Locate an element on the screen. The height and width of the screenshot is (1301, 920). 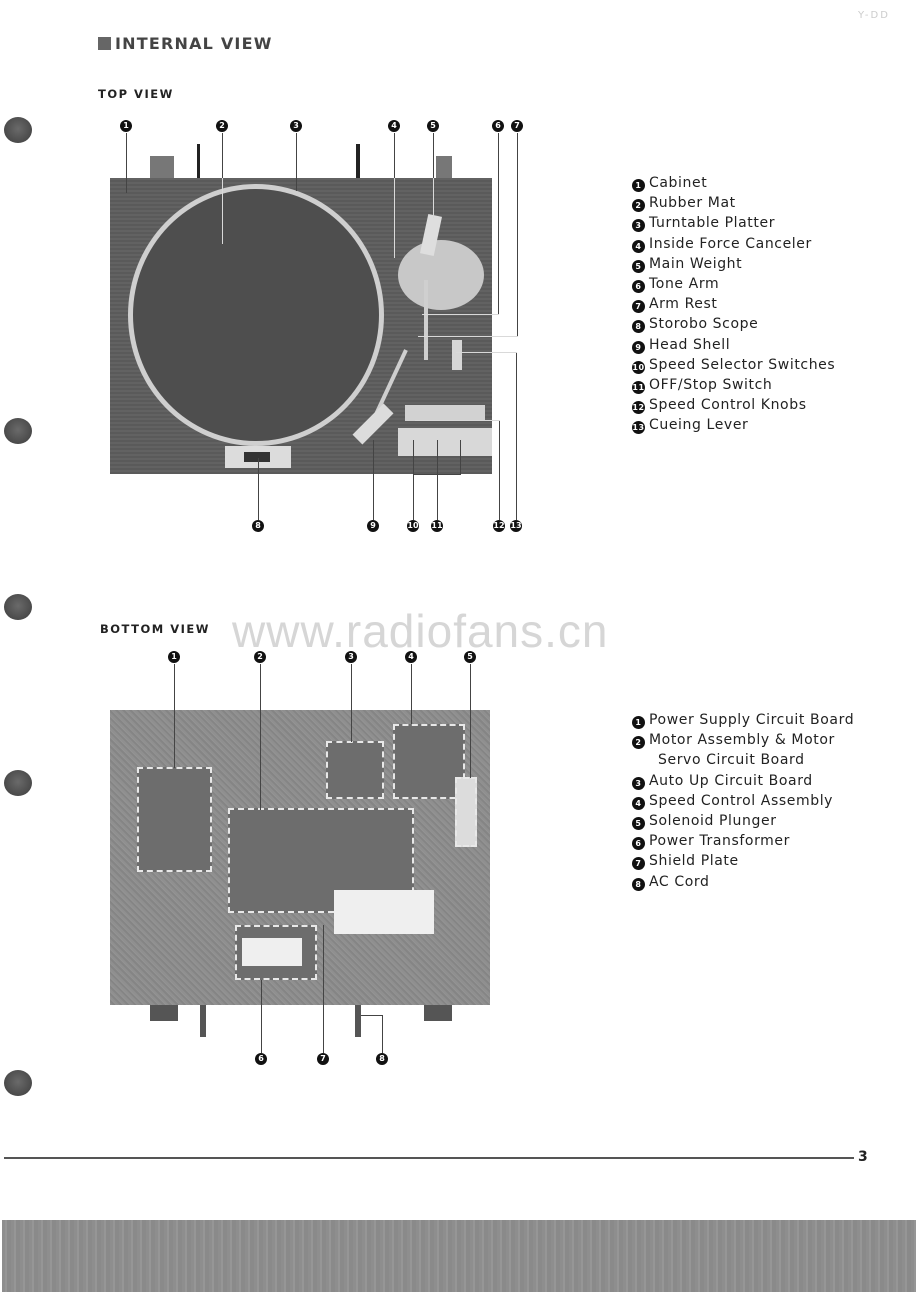
cord is located at coordinates (203, 1021).